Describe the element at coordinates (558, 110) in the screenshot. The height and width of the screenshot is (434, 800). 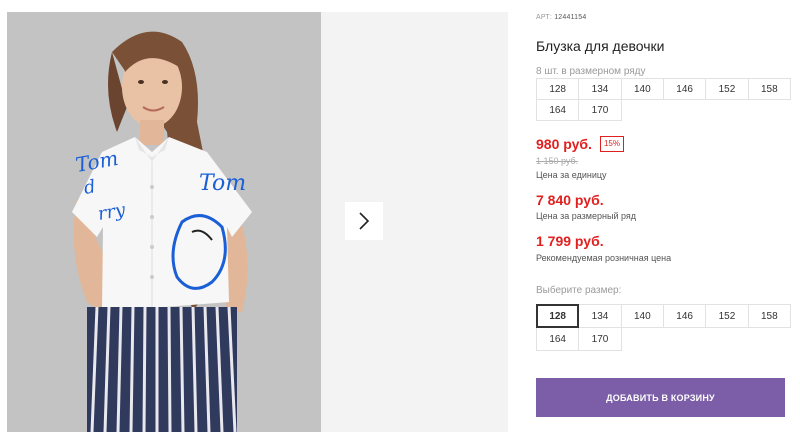
I see `series-size-cell: 164` at that location.